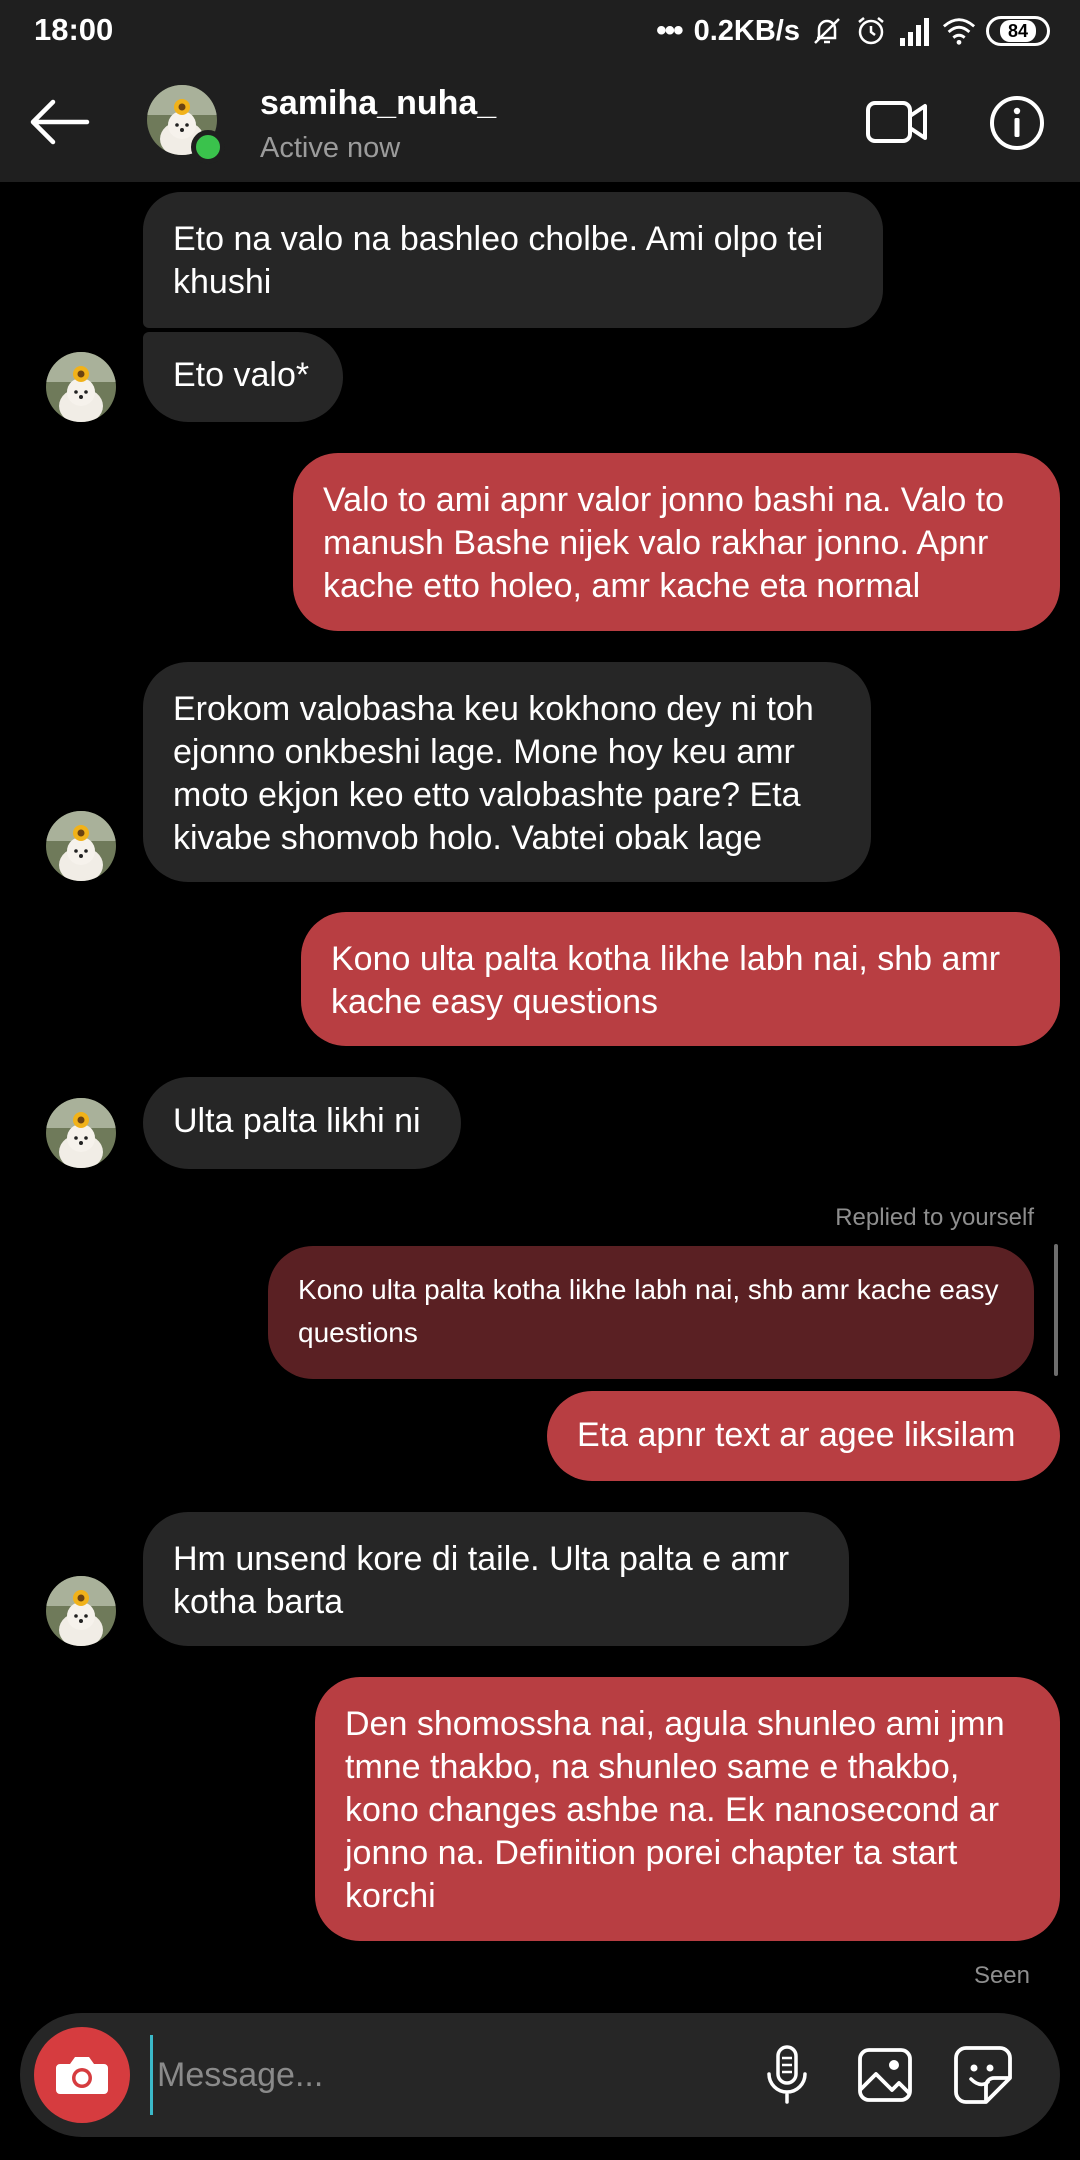 The image size is (1080, 2160). Describe the element at coordinates (330, 148) in the screenshot. I see `active-status: Active now` at that location.